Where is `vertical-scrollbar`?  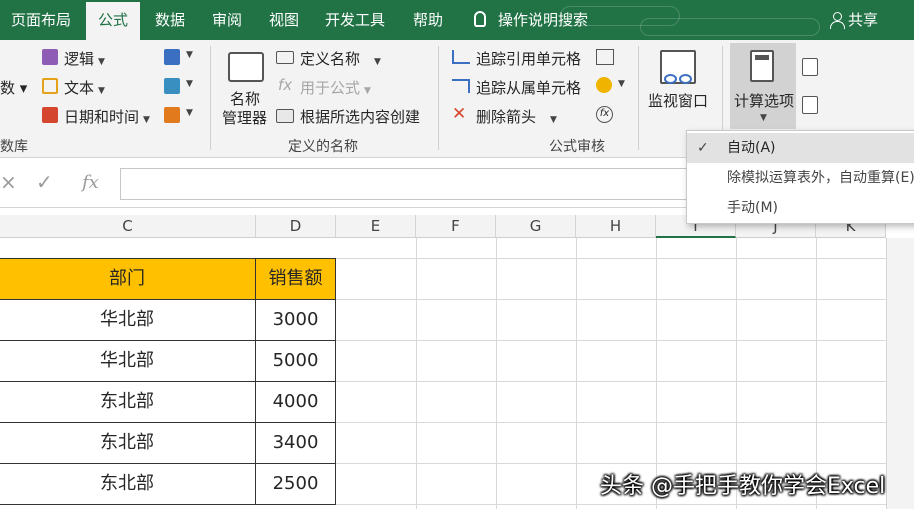
vertical-scrollbar is located at coordinates (900, 373).